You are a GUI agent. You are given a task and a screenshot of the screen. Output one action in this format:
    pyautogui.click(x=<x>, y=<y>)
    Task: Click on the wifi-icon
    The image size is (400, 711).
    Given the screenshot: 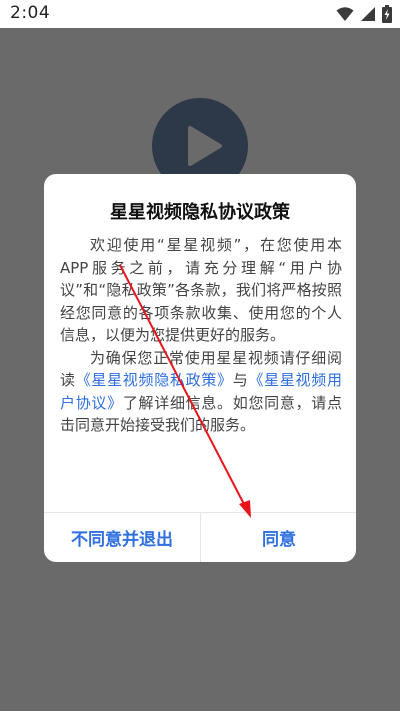 What is the action you would take?
    pyautogui.click(x=345, y=14)
    